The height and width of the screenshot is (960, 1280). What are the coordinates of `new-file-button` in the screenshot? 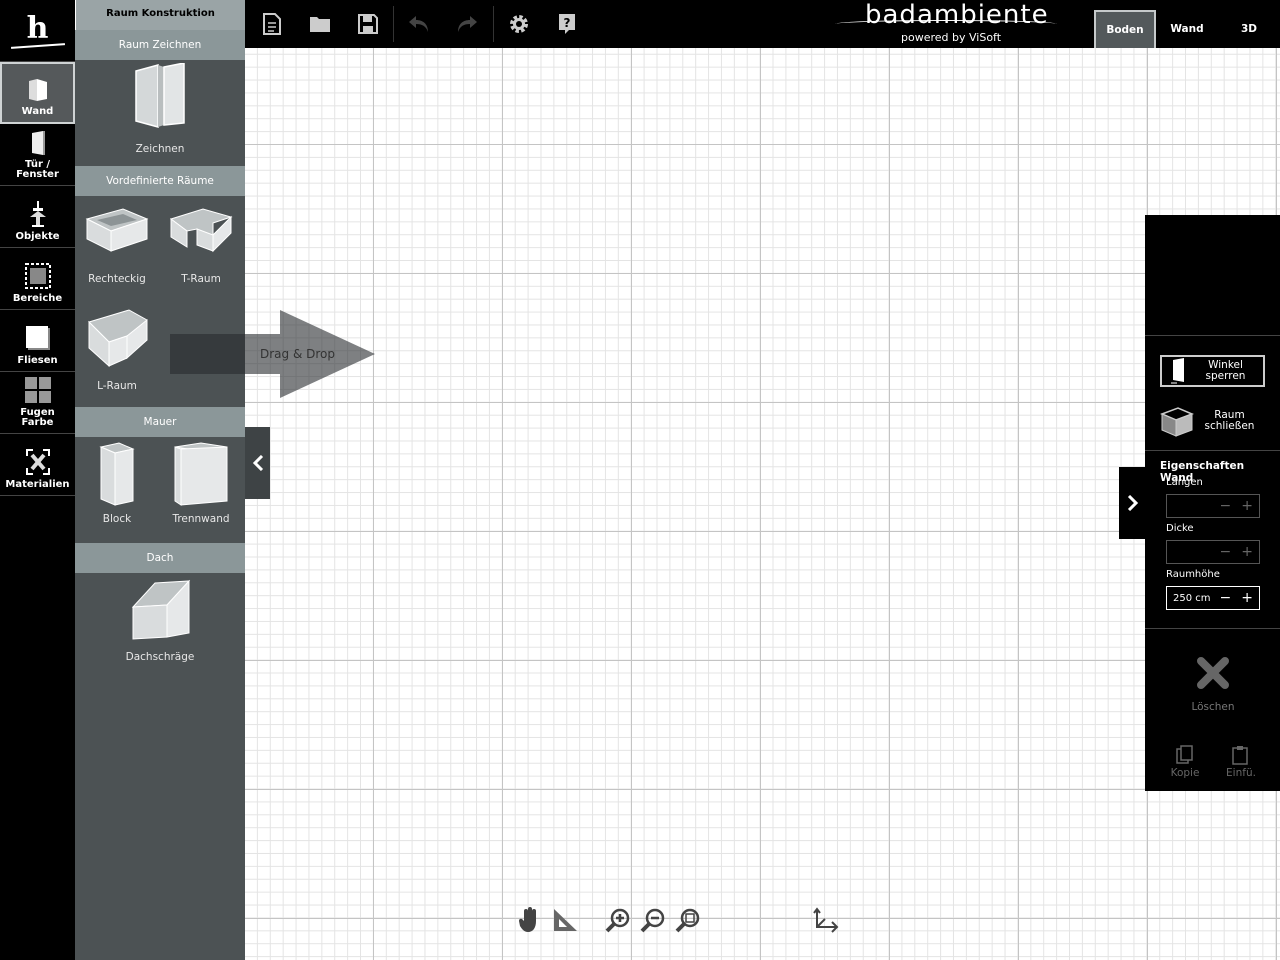 It's located at (272, 24).